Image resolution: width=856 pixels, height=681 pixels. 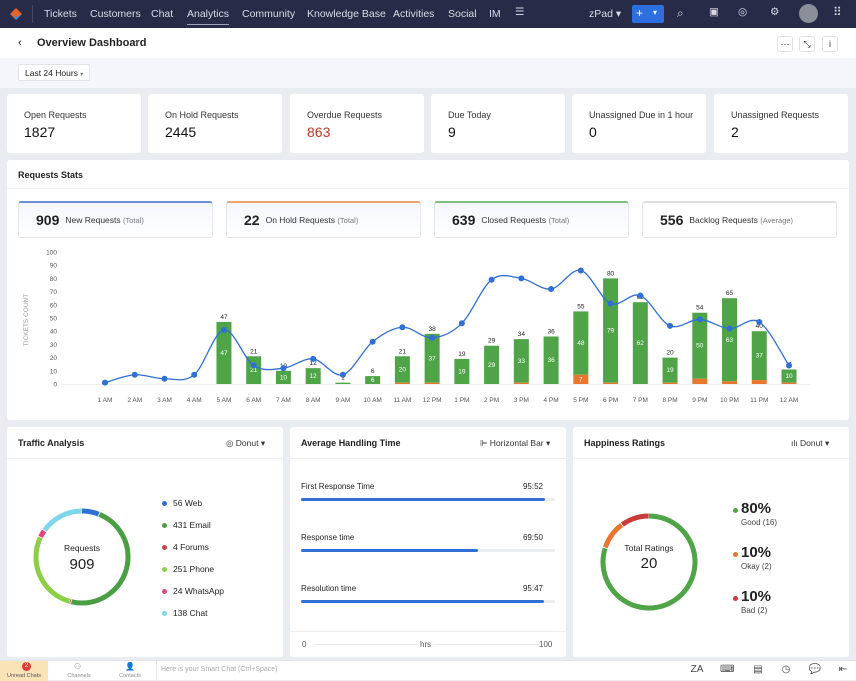 I want to click on apps-grid-icon: ⠿, so click(x=837, y=12).